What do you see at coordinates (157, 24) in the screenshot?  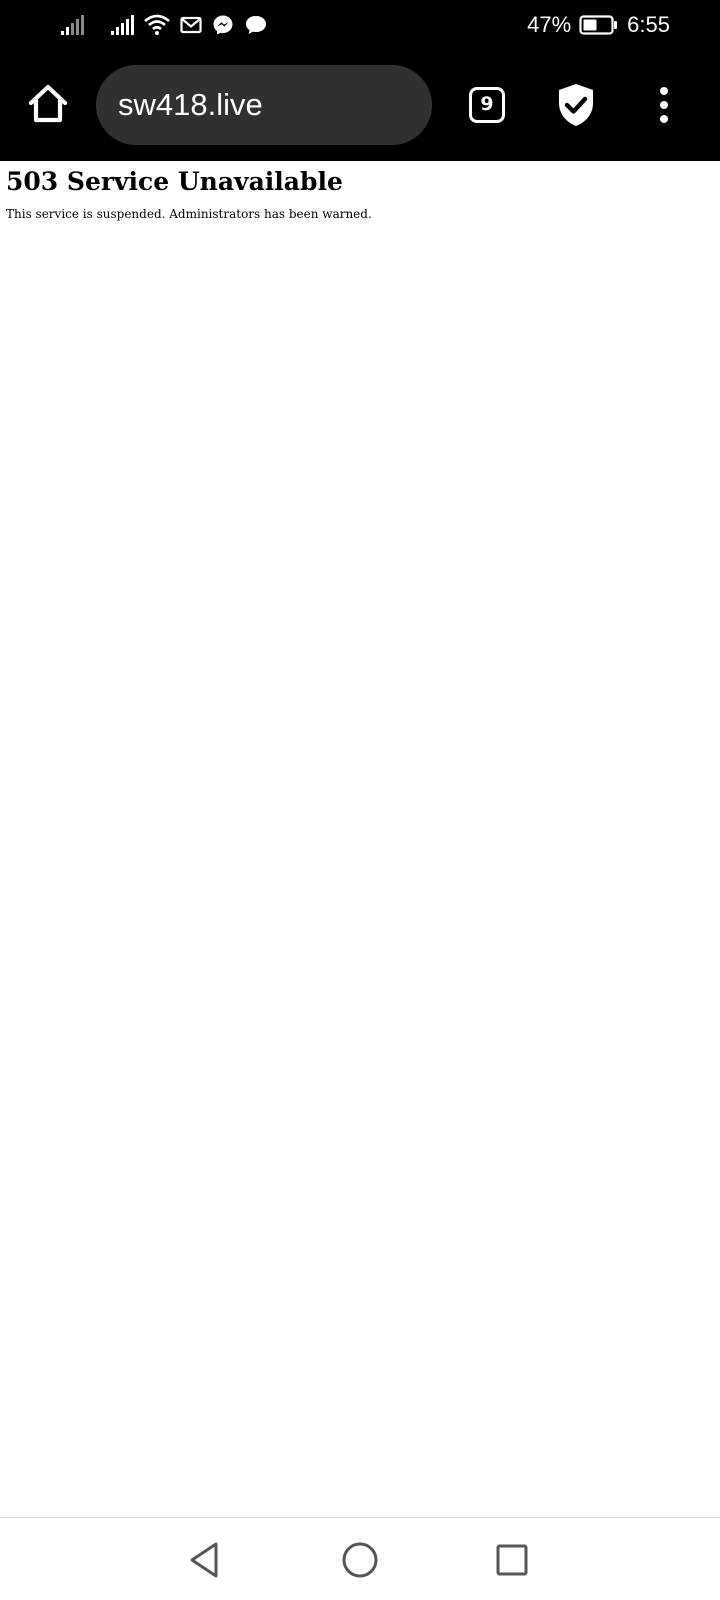 I see `wifi-icon` at bounding box center [157, 24].